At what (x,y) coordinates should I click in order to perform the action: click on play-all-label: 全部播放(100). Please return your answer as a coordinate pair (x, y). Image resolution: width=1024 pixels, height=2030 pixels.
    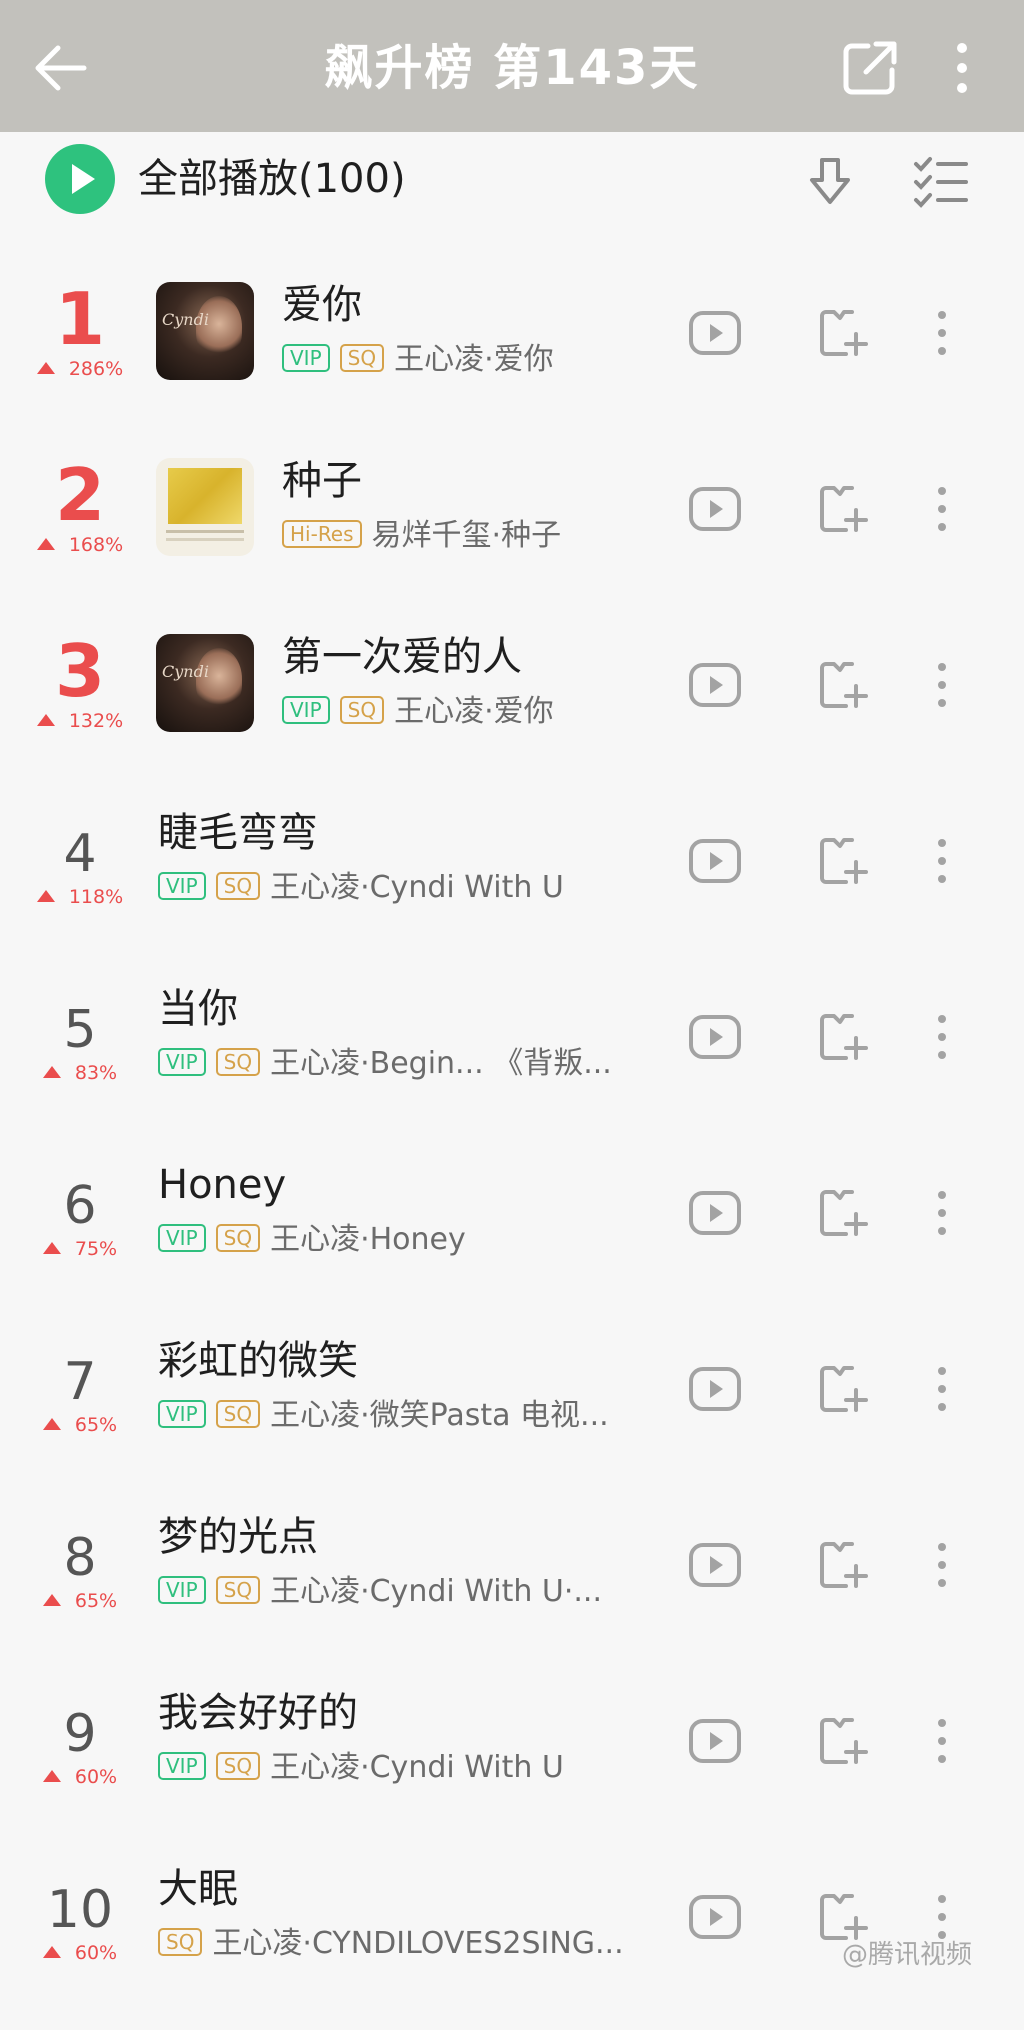
    Looking at the image, I should click on (272, 179).